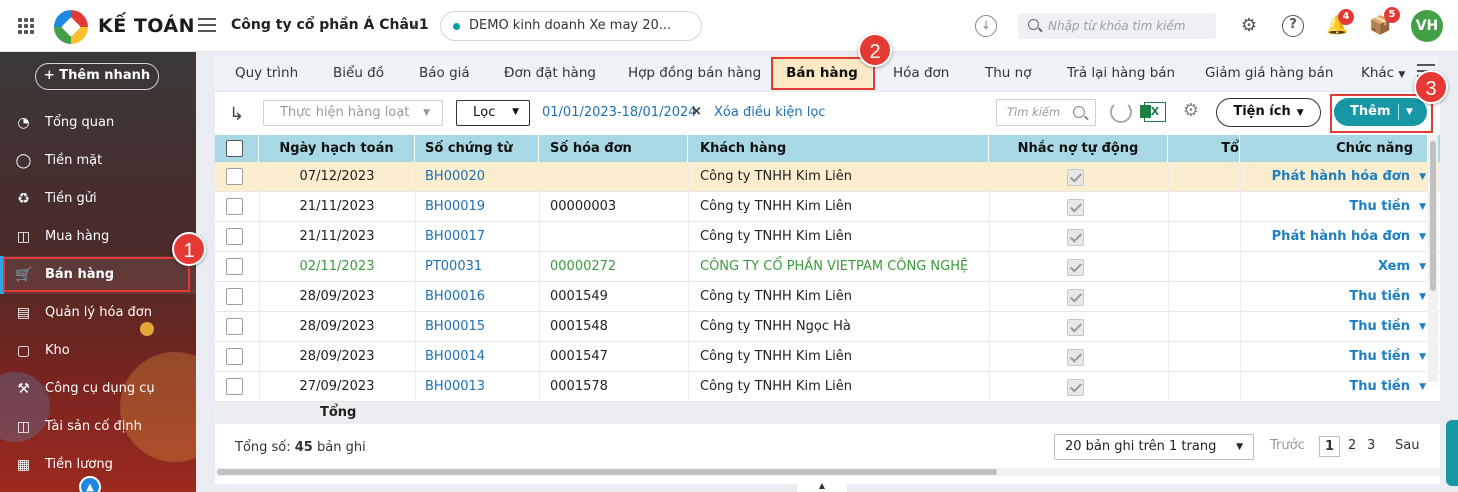 Image resolution: width=1458 pixels, height=492 pixels. I want to click on sidebar-item-cash: ◯ Tiền mặt, so click(98, 161).